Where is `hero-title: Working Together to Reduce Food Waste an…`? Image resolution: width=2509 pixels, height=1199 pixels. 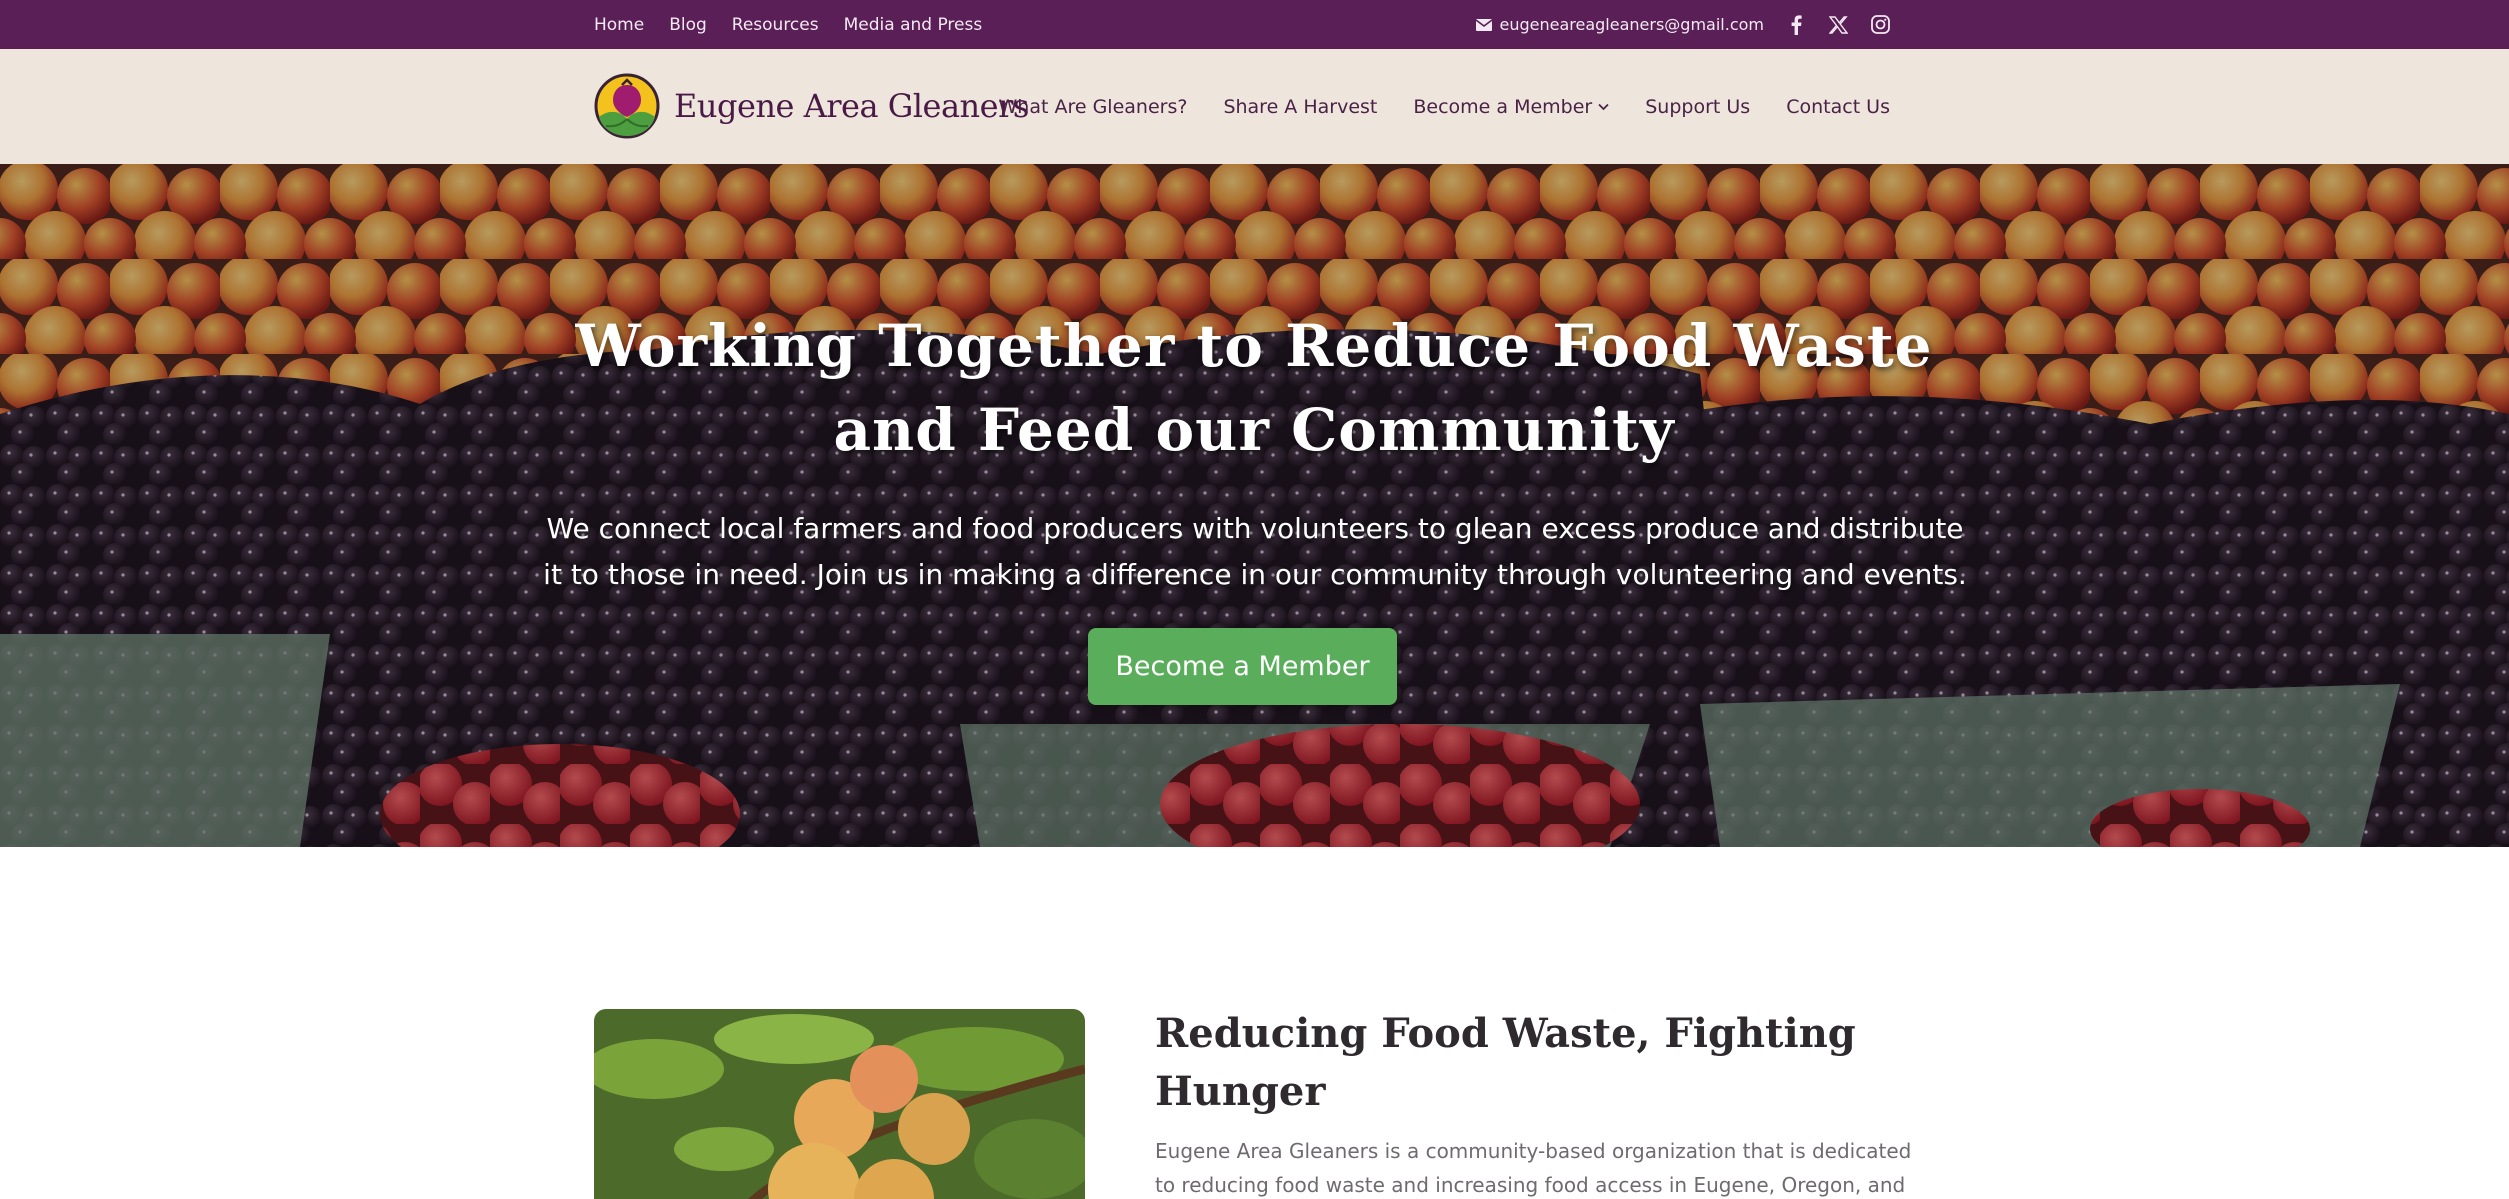 hero-title: Working Together to Reduce Food Waste an… is located at coordinates (1254, 388).